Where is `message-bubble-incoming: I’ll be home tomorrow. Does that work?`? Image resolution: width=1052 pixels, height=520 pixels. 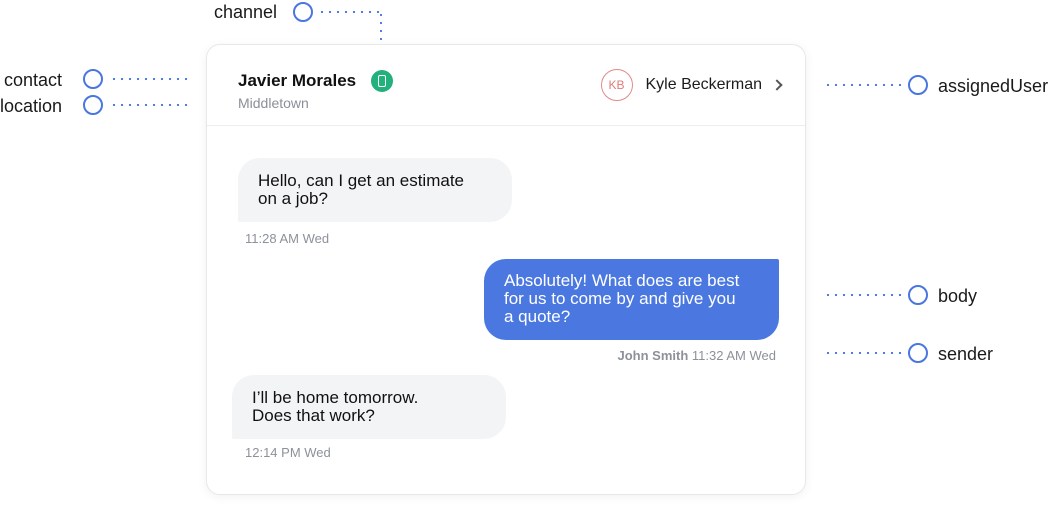 message-bubble-incoming: I’ll be home tomorrow. Does that work? is located at coordinates (369, 407).